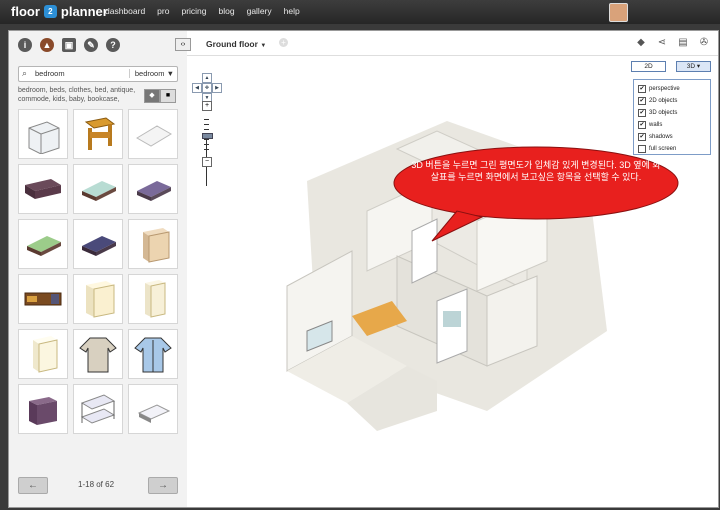  I want to click on item-bed-mint, so click(98, 189).